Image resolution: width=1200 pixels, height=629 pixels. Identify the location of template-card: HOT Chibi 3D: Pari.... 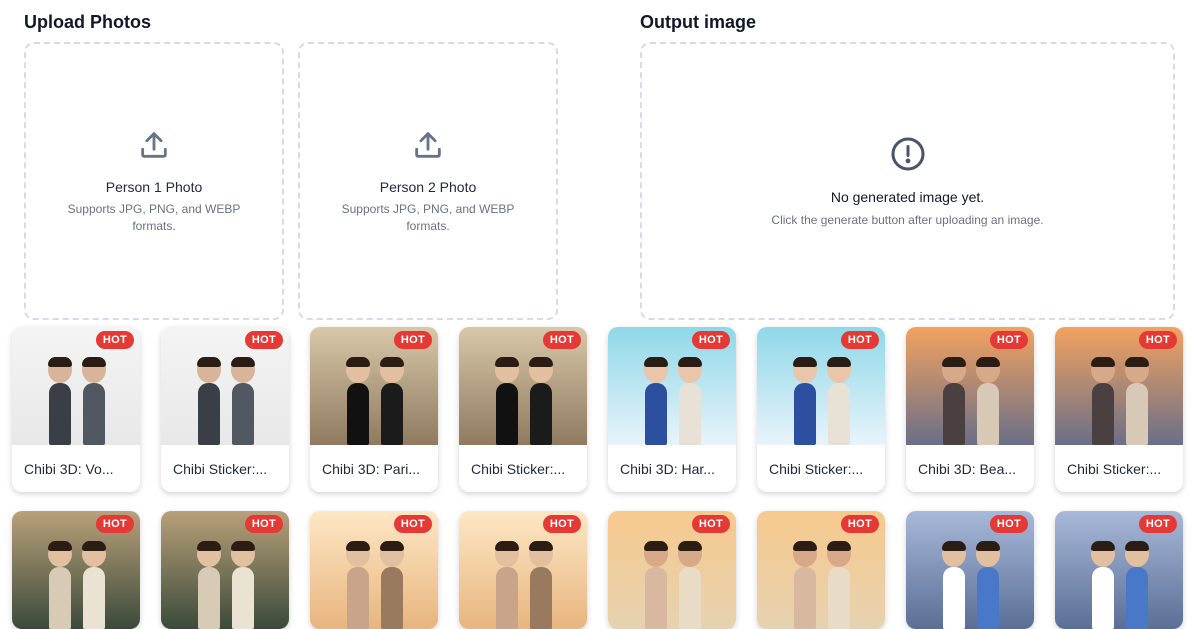
(374, 409).